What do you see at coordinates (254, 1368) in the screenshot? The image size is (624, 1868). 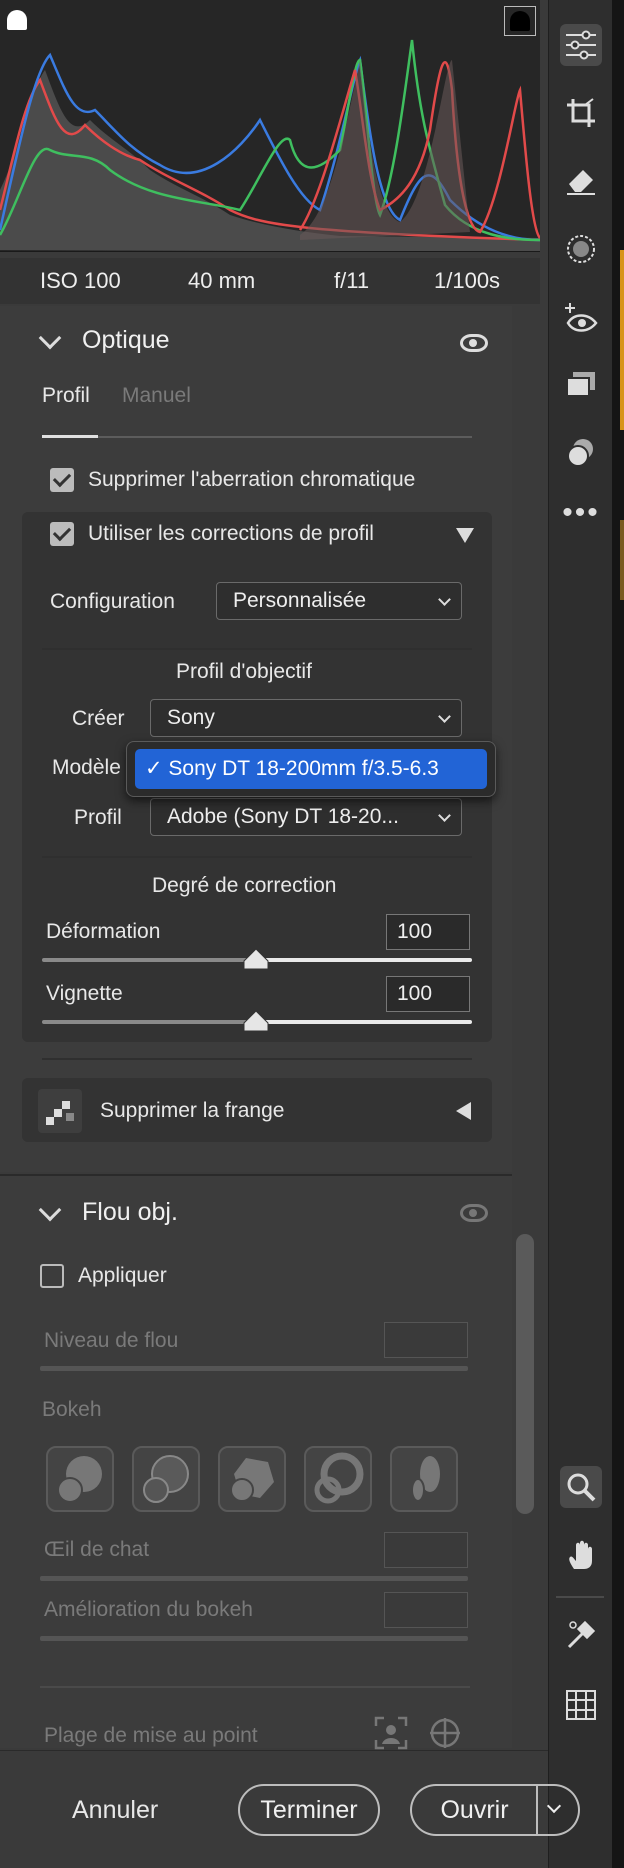 I see `blur-amount-track` at bounding box center [254, 1368].